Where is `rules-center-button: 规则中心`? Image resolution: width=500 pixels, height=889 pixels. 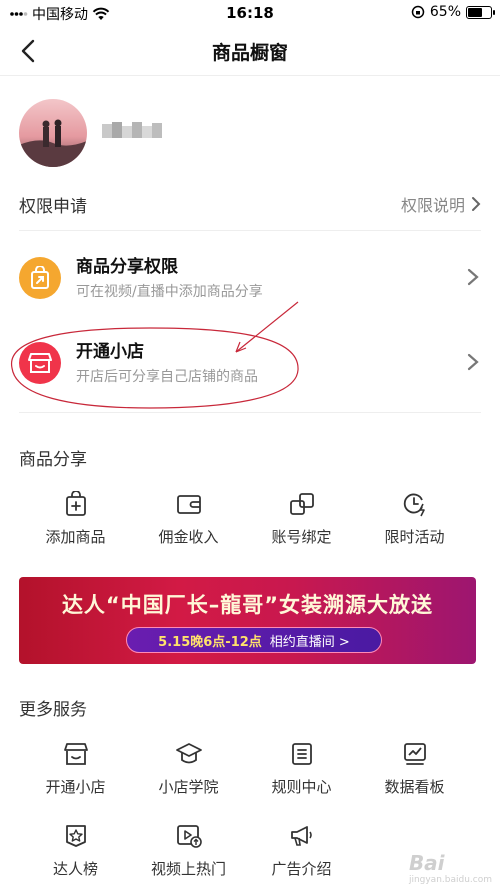 rules-center-button: 规则中心 is located at coordinates (301, 768).